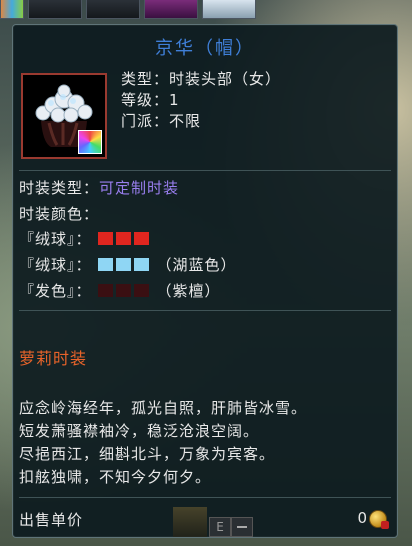  Describe the element at coordinates (115, 477) in the screenshot. I see `flavor-line: 扣舷独啸，不知今夕何夕。` at that location.